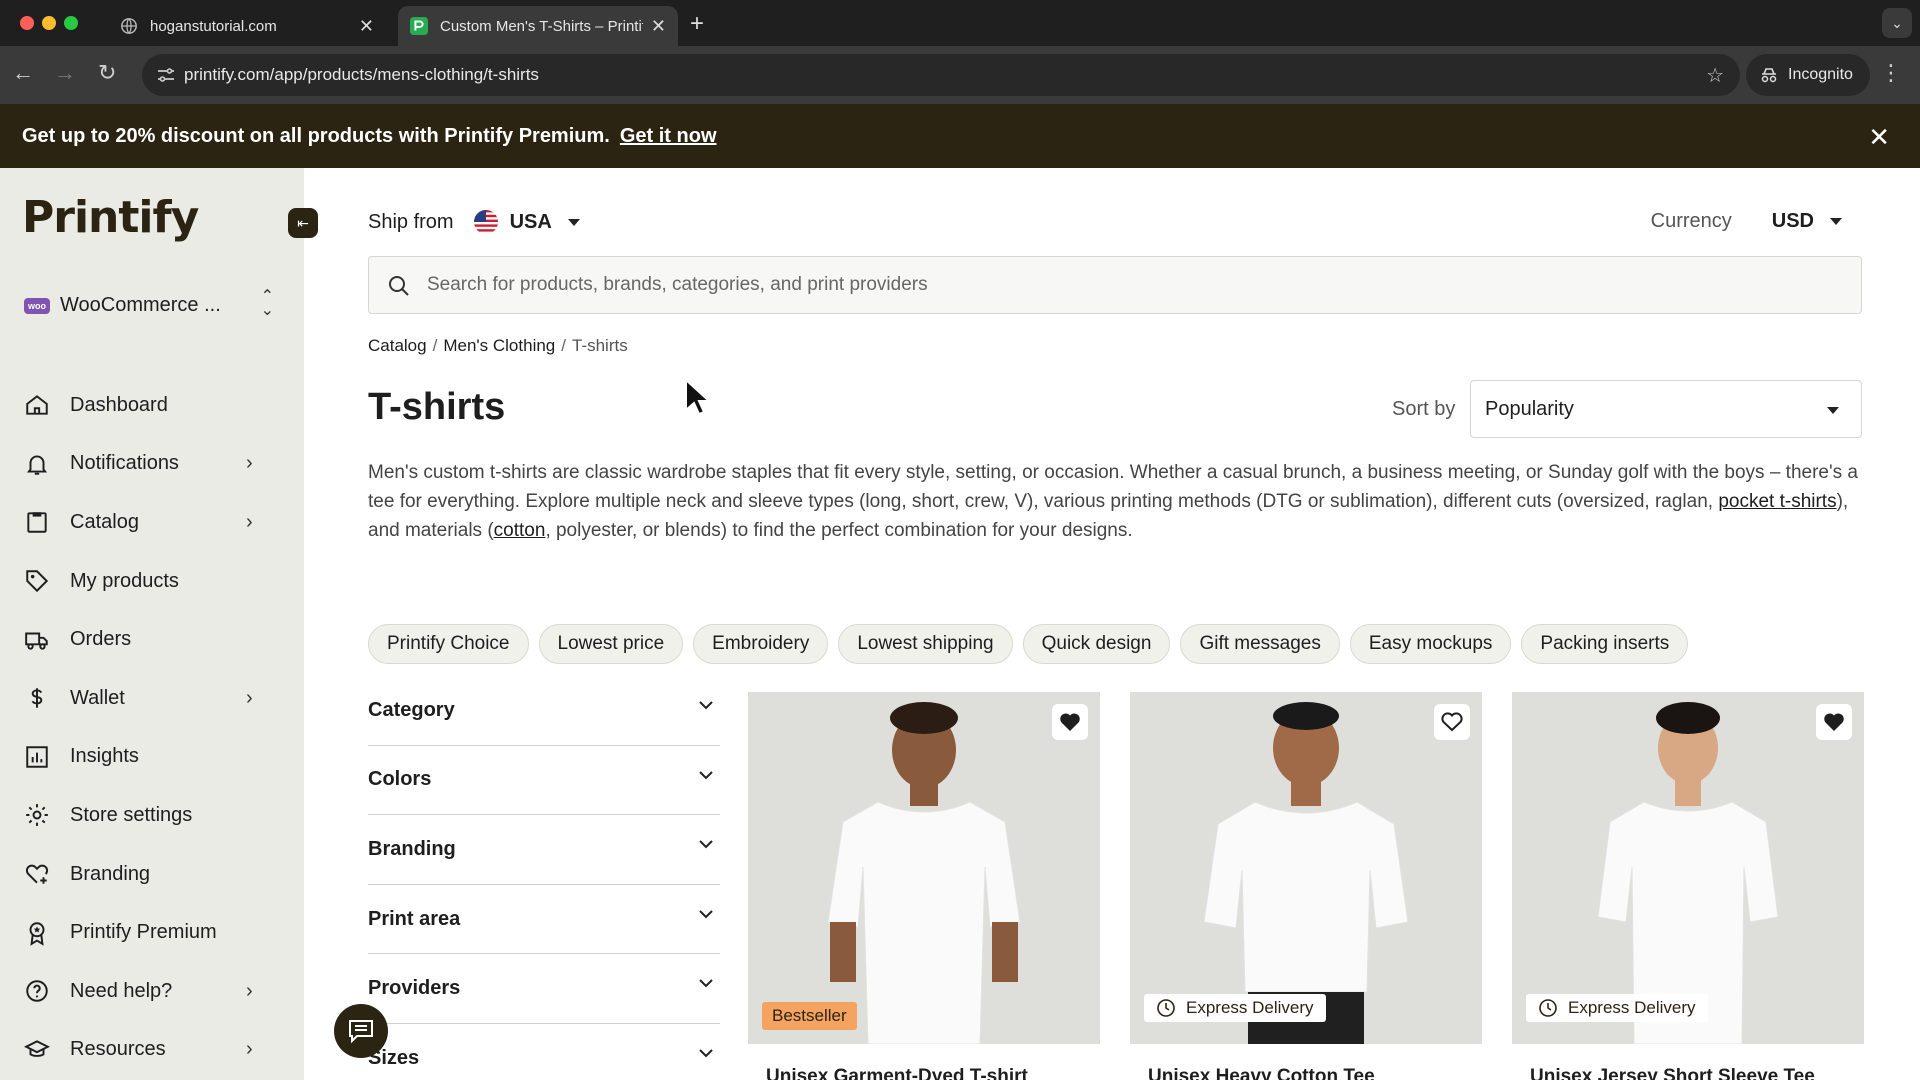  What do you see at coordinates (152, 581) in the screenshot?
I see `sidebar-item-my-products: My products` at bounding box center [152, 581].